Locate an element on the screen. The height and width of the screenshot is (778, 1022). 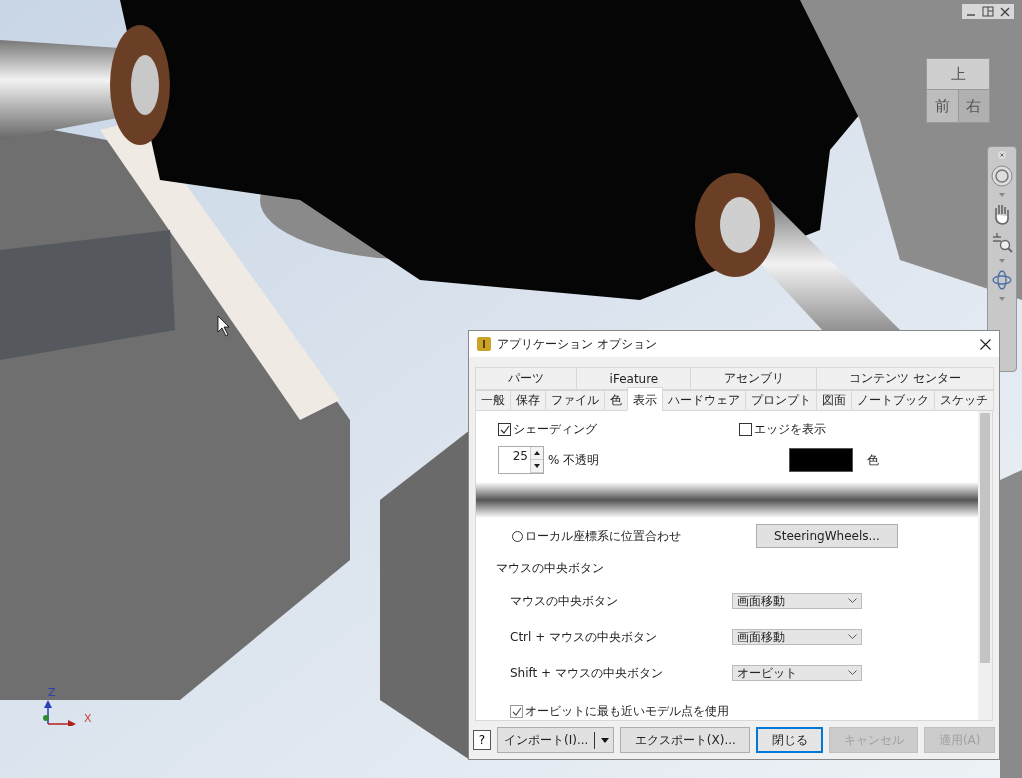
spin-down-icon is located at coordinates (537, 466).